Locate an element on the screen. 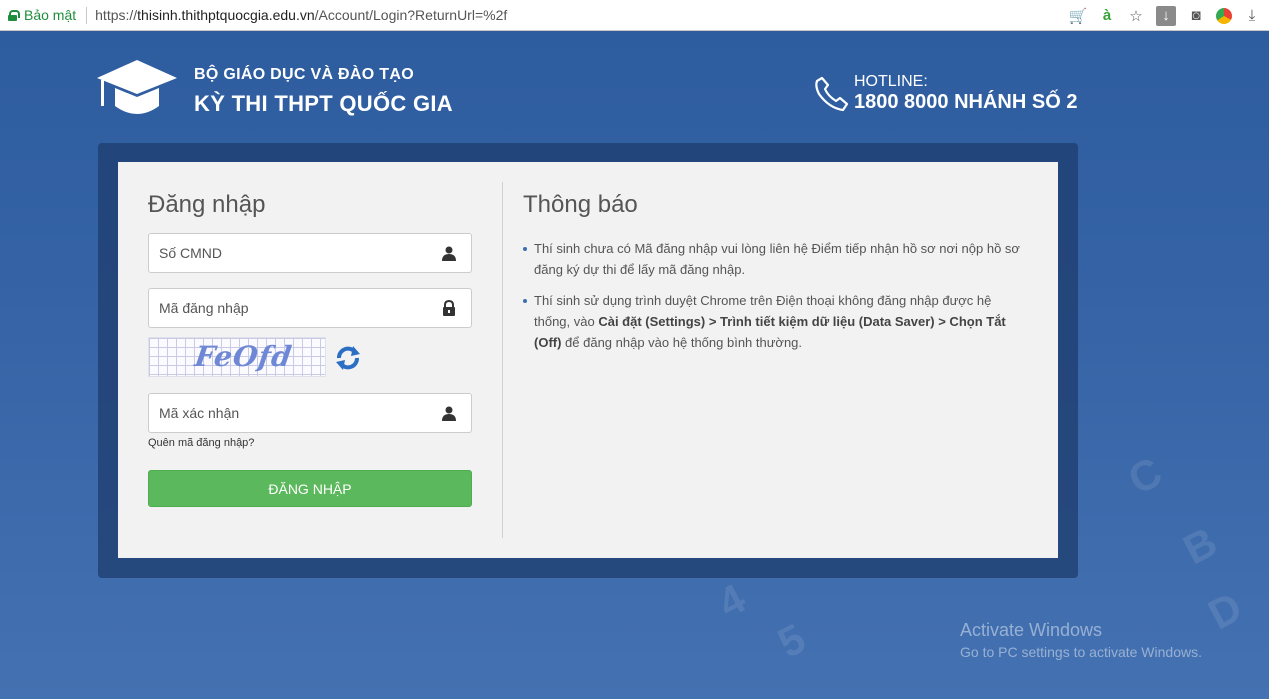 The width and height of the screenshot is (1269, 699). download-icon: ↓ is located at coordinates (1166, 15).